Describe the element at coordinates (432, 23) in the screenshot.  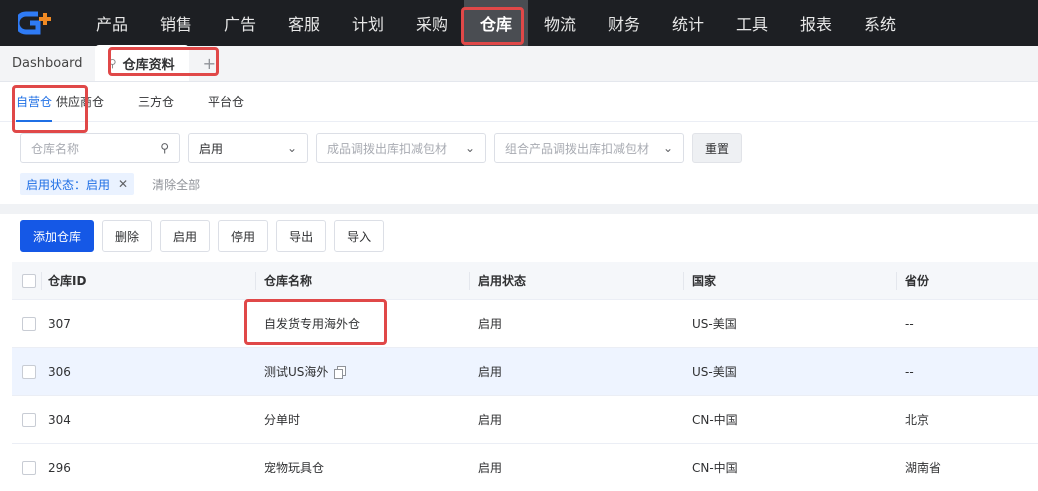
I see `nav-item-purchase: 采购` at that location.